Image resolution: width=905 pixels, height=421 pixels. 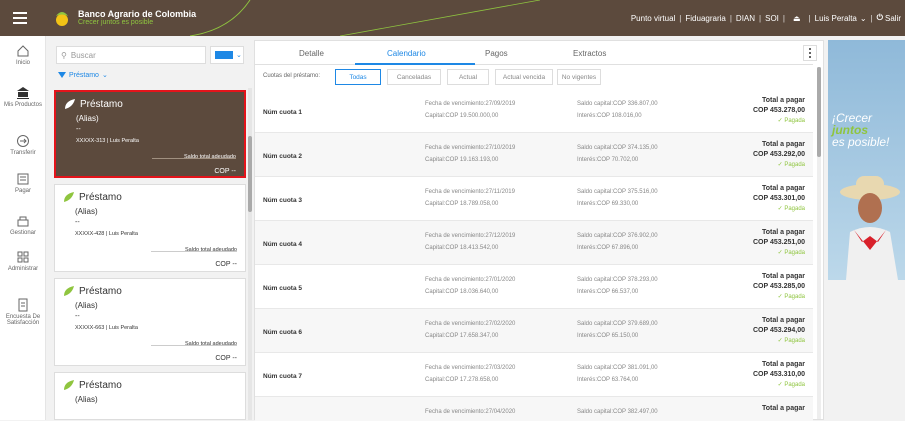 I want to click on tab-pagos: Pagos, so click(x=496, y=53).